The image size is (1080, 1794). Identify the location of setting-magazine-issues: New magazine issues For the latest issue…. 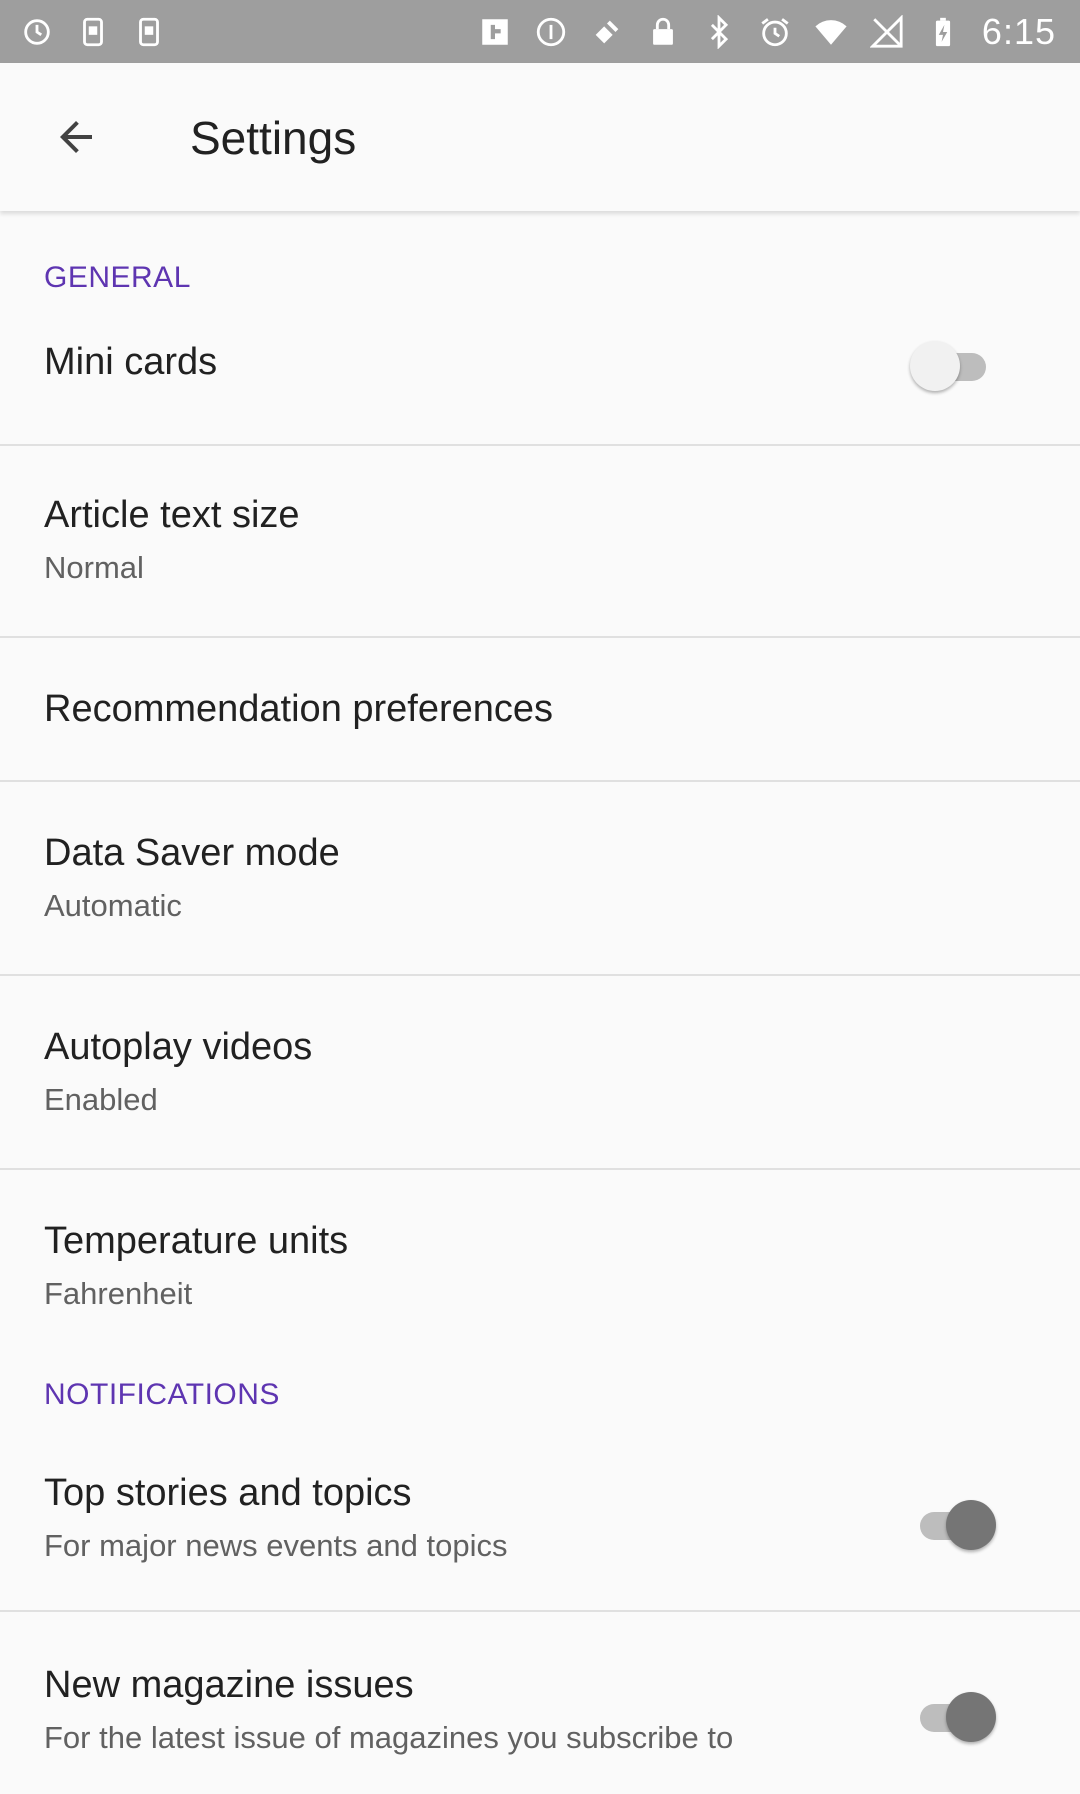
(540, 1692).